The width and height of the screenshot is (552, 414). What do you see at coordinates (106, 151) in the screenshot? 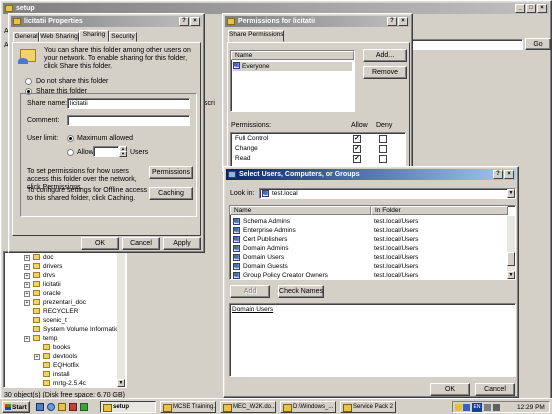
I see `user-count-field` at bounding box center [106, 151].